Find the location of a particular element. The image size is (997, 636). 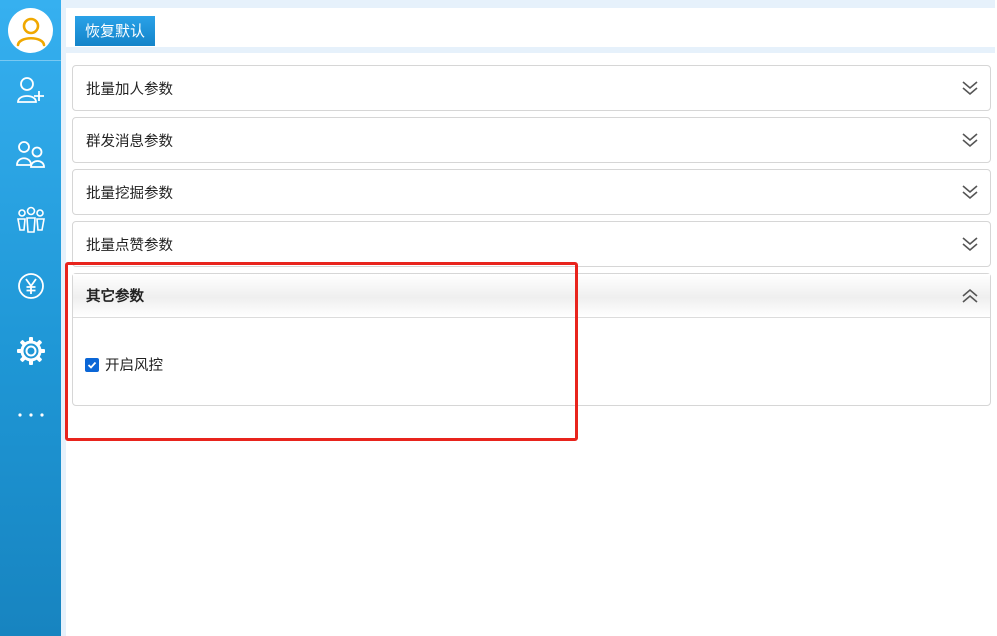

group-icon is located at coordinates (30, 219).